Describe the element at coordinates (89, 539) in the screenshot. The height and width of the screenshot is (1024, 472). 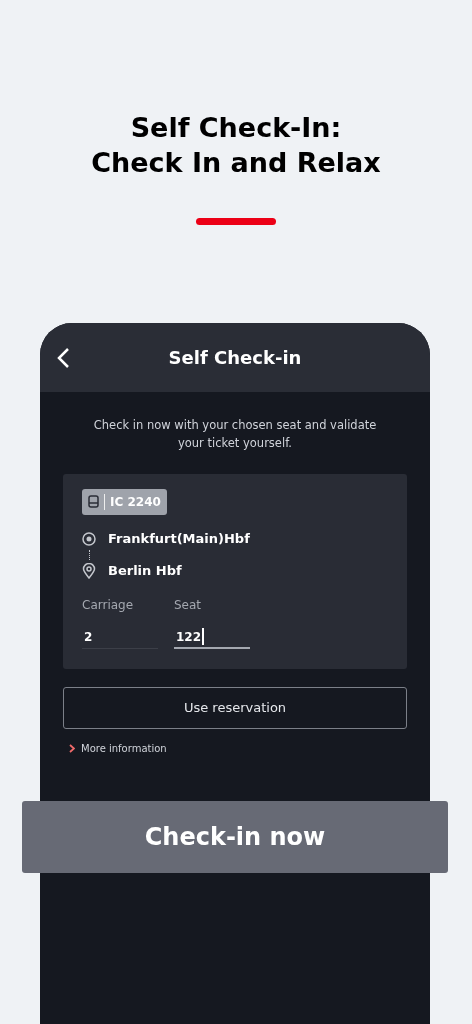
I see `origin-icon` at that location.